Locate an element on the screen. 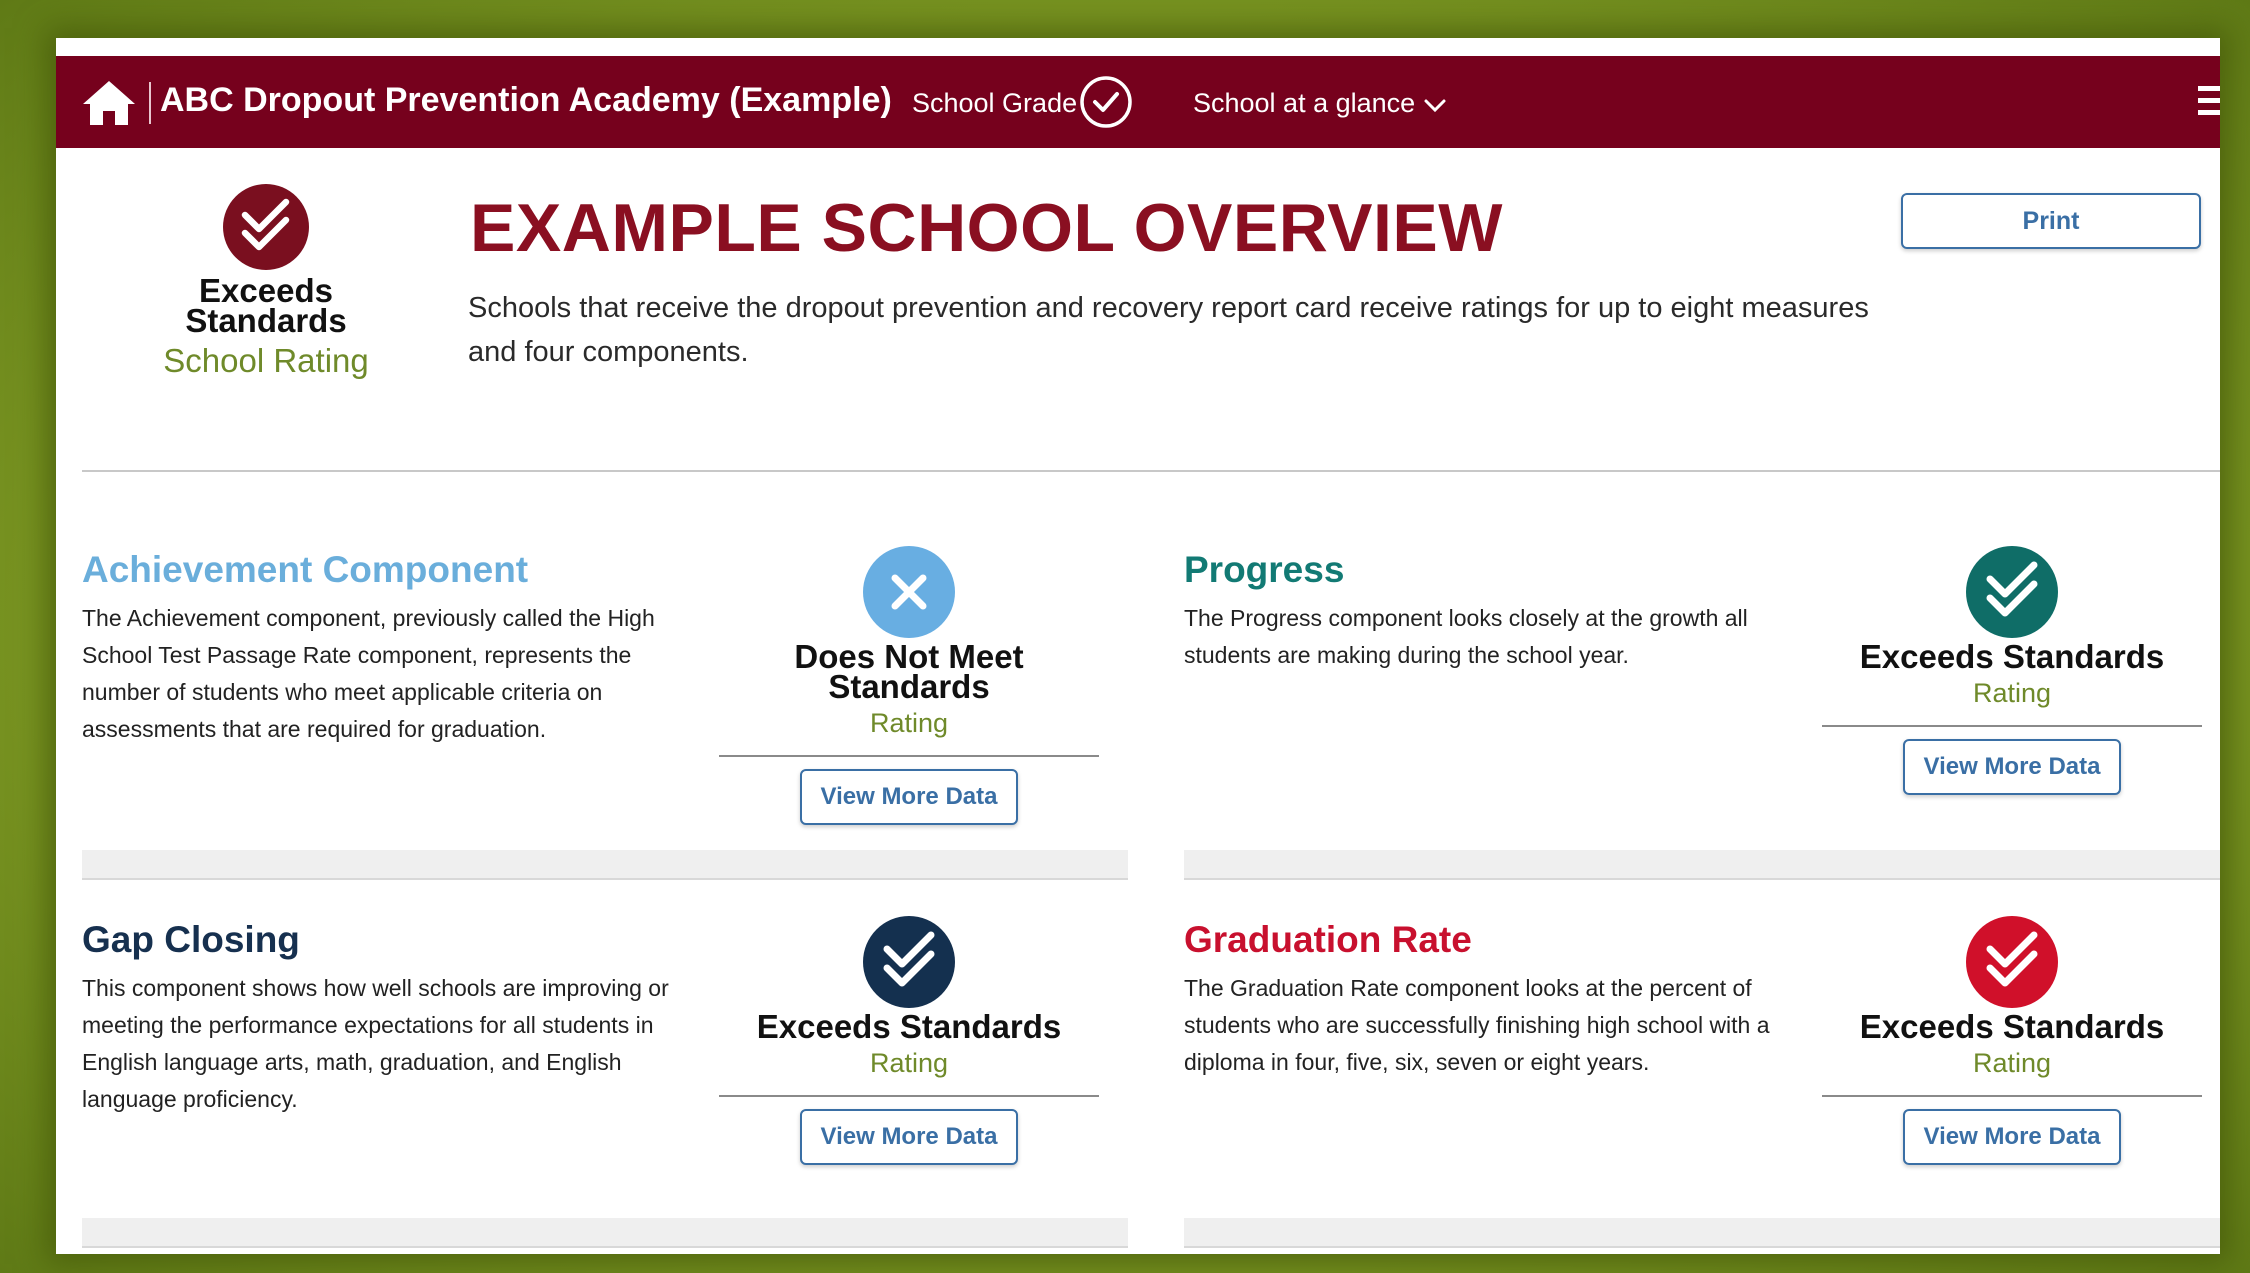 The image size is (2250, 1273). component-rating-graduation-rate: Exceeds Standards Rating View More Data is located at coordinates (2012, 1040).